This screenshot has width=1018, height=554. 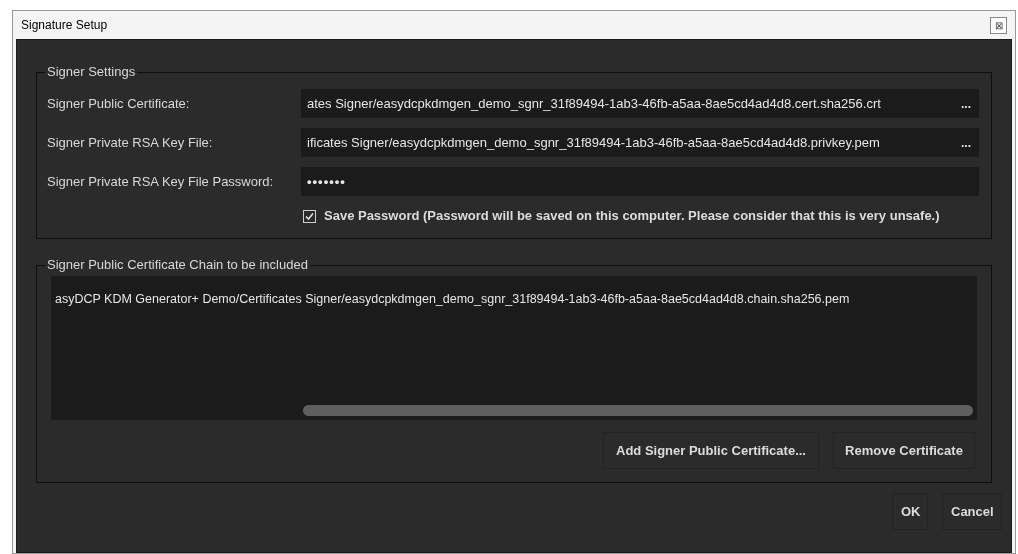 What do you see at coordinates (64, 25) in the screenshot?
I see `window-title: Signature Setup` at bounding box center [64, 25].